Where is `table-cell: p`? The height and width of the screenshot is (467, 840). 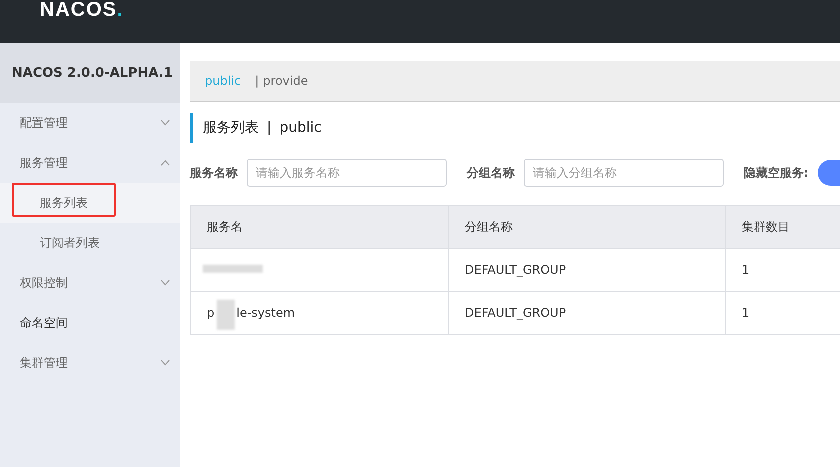 table-cell: p is located at coordinates (211, 313).